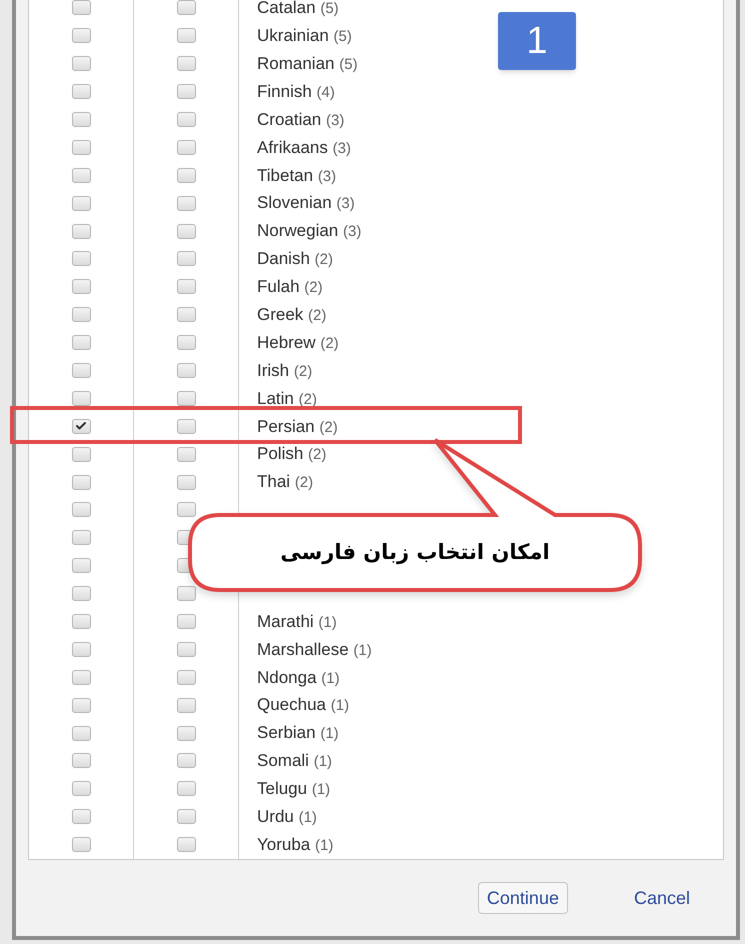 Image resolution: width=745 pixels, height=944 pixels. Describe the element at coordinates (298, 10) in the screenshot. I see `language-label: Catalan (5)` at that location.